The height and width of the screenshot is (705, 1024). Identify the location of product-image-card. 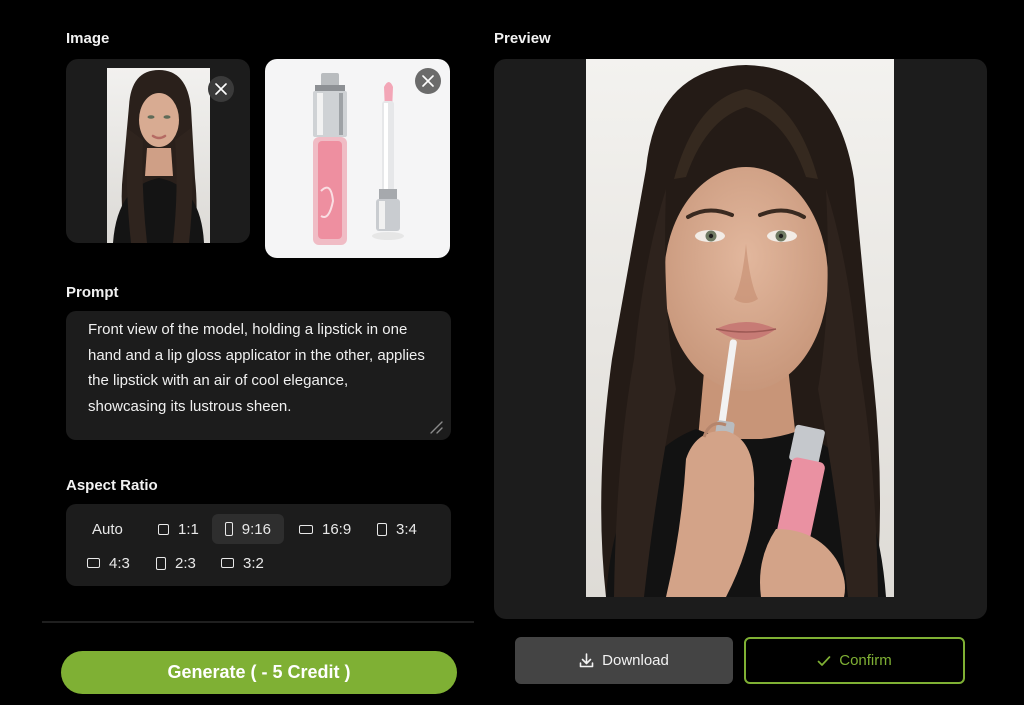
(357, 158).